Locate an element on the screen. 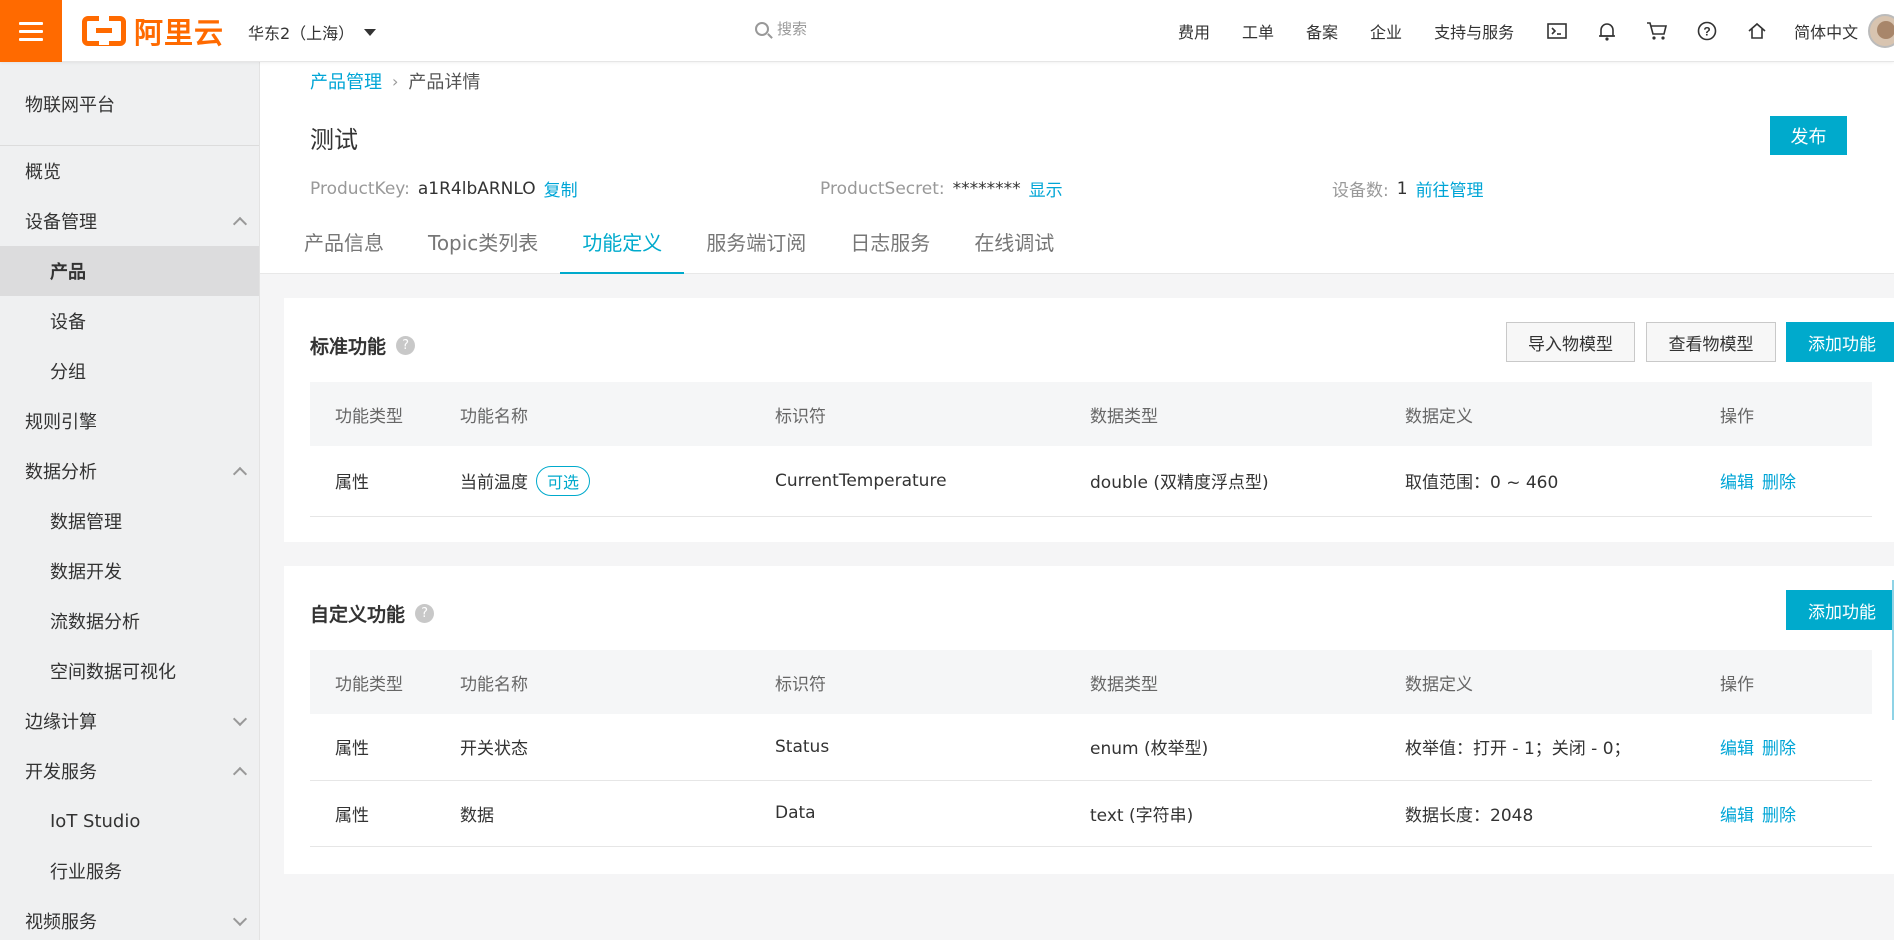 Image resolution: width=1894 pixels, height=940 pixels. table-header-row: 功能类型 功能名称 标识符 数据类型 数据定义 操作 is located at coordinates (1091, 682).